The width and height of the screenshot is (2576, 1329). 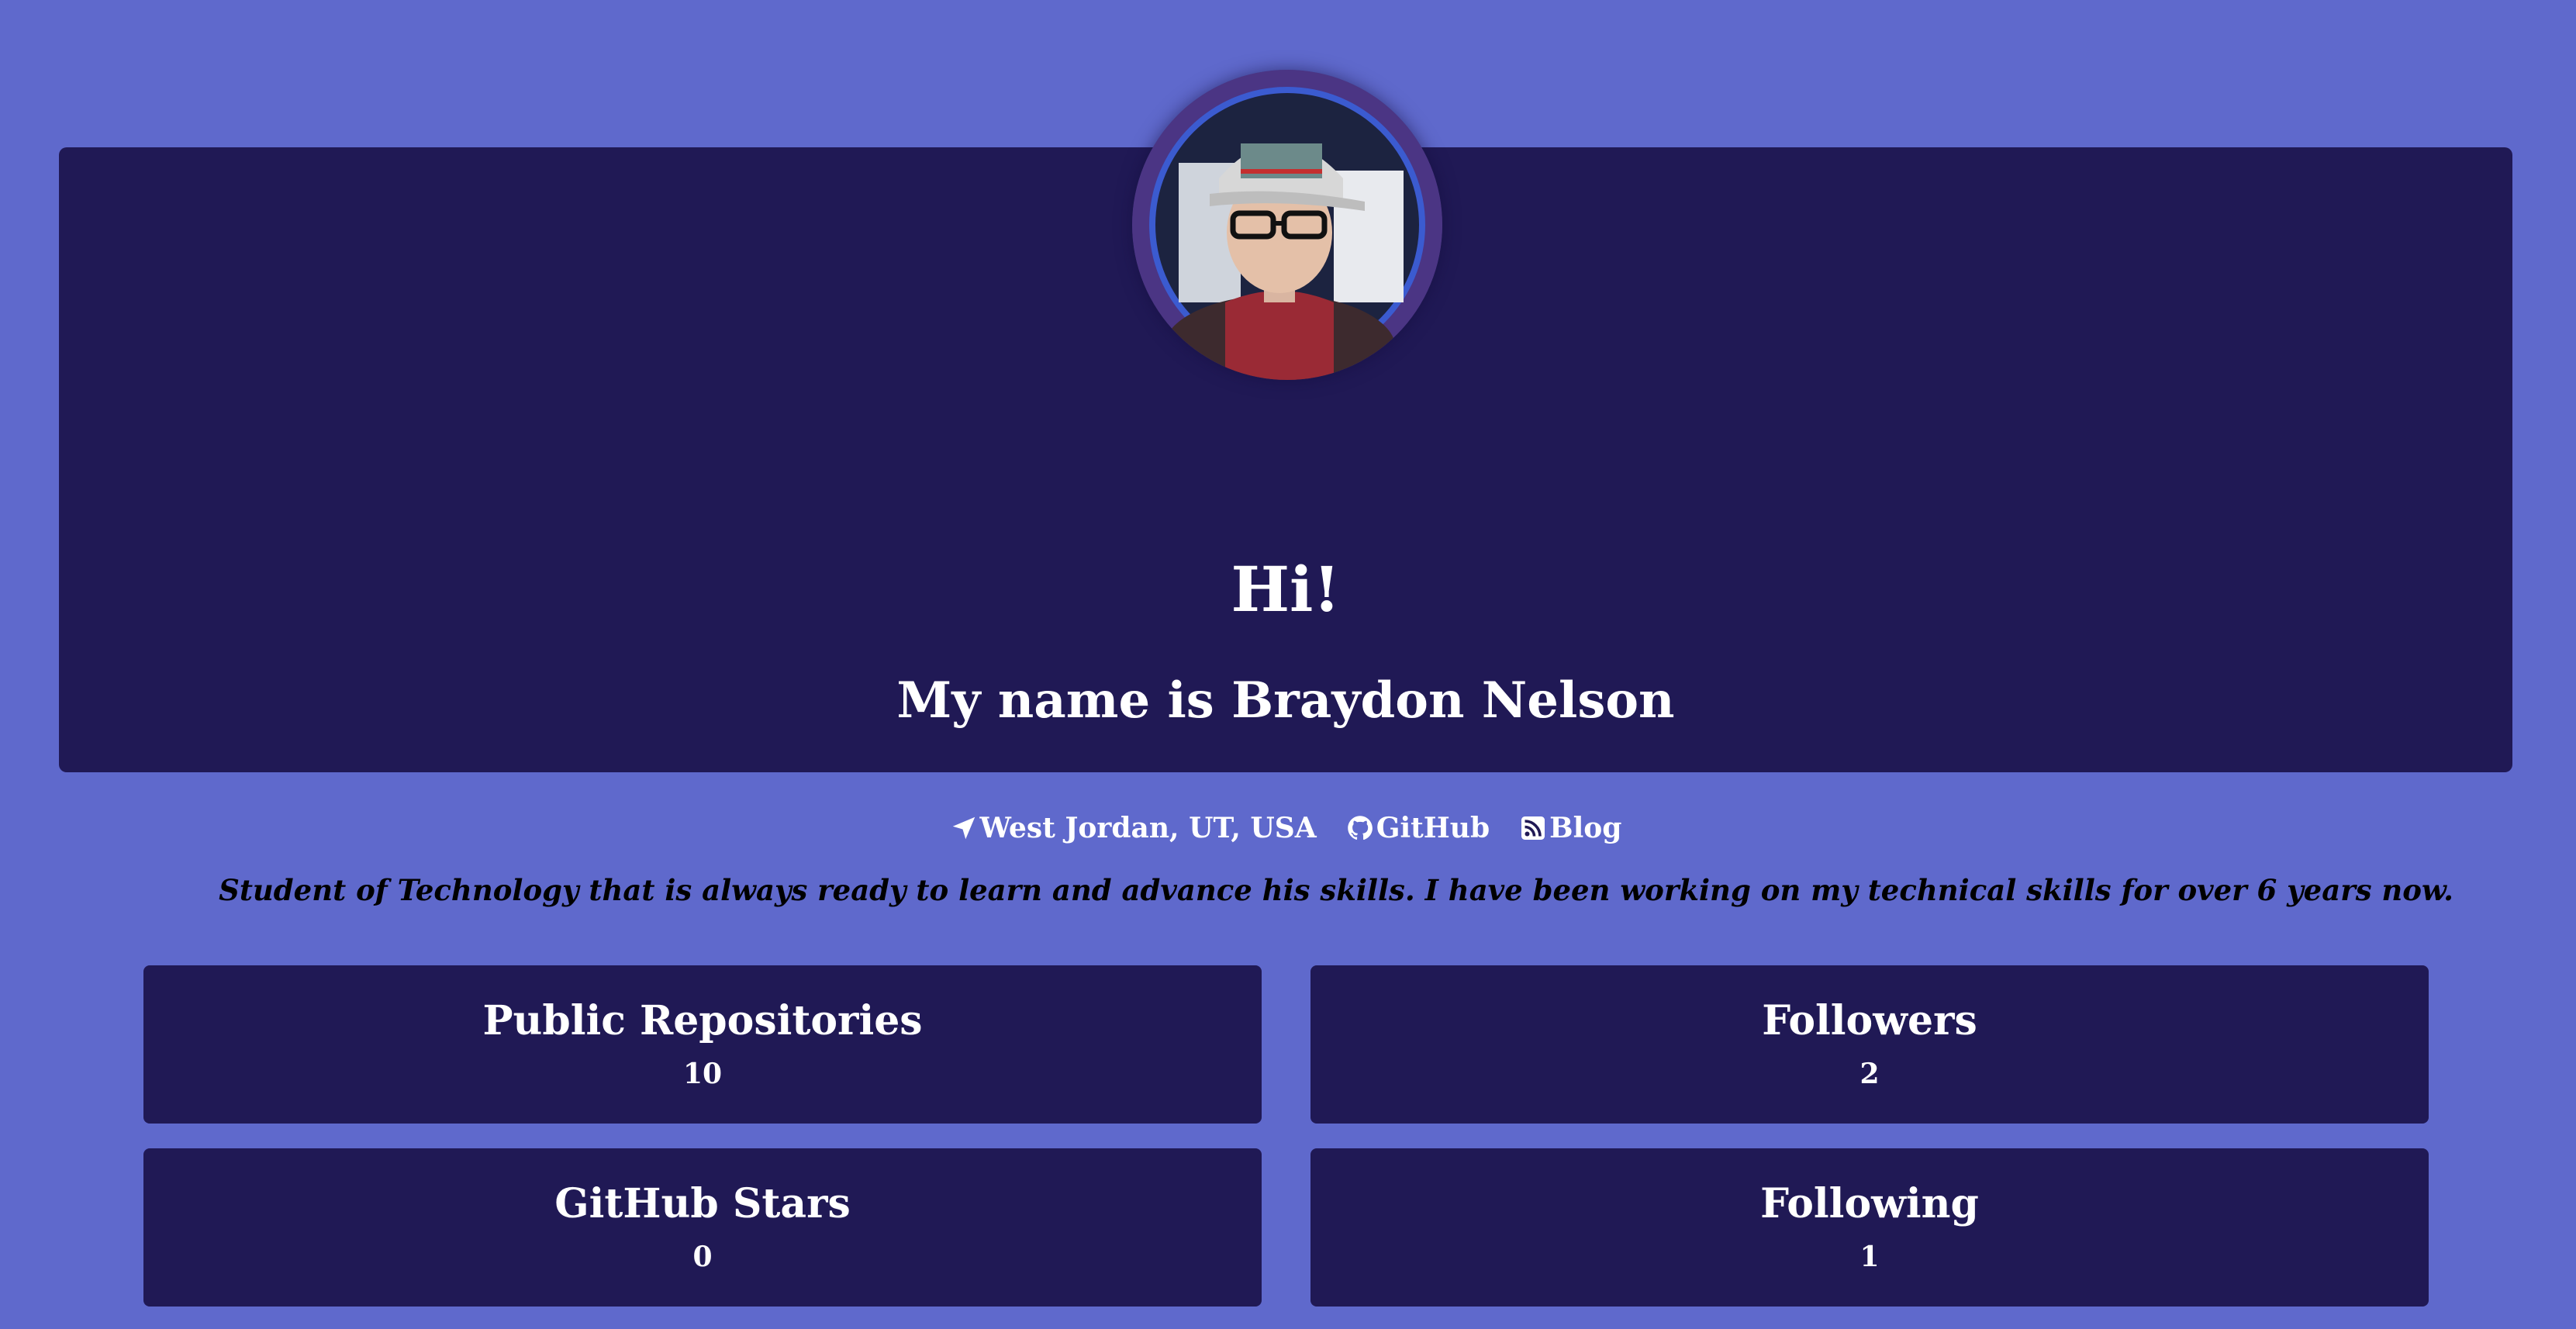 I want to click on rss-icon, so click(x=1533, y=828).